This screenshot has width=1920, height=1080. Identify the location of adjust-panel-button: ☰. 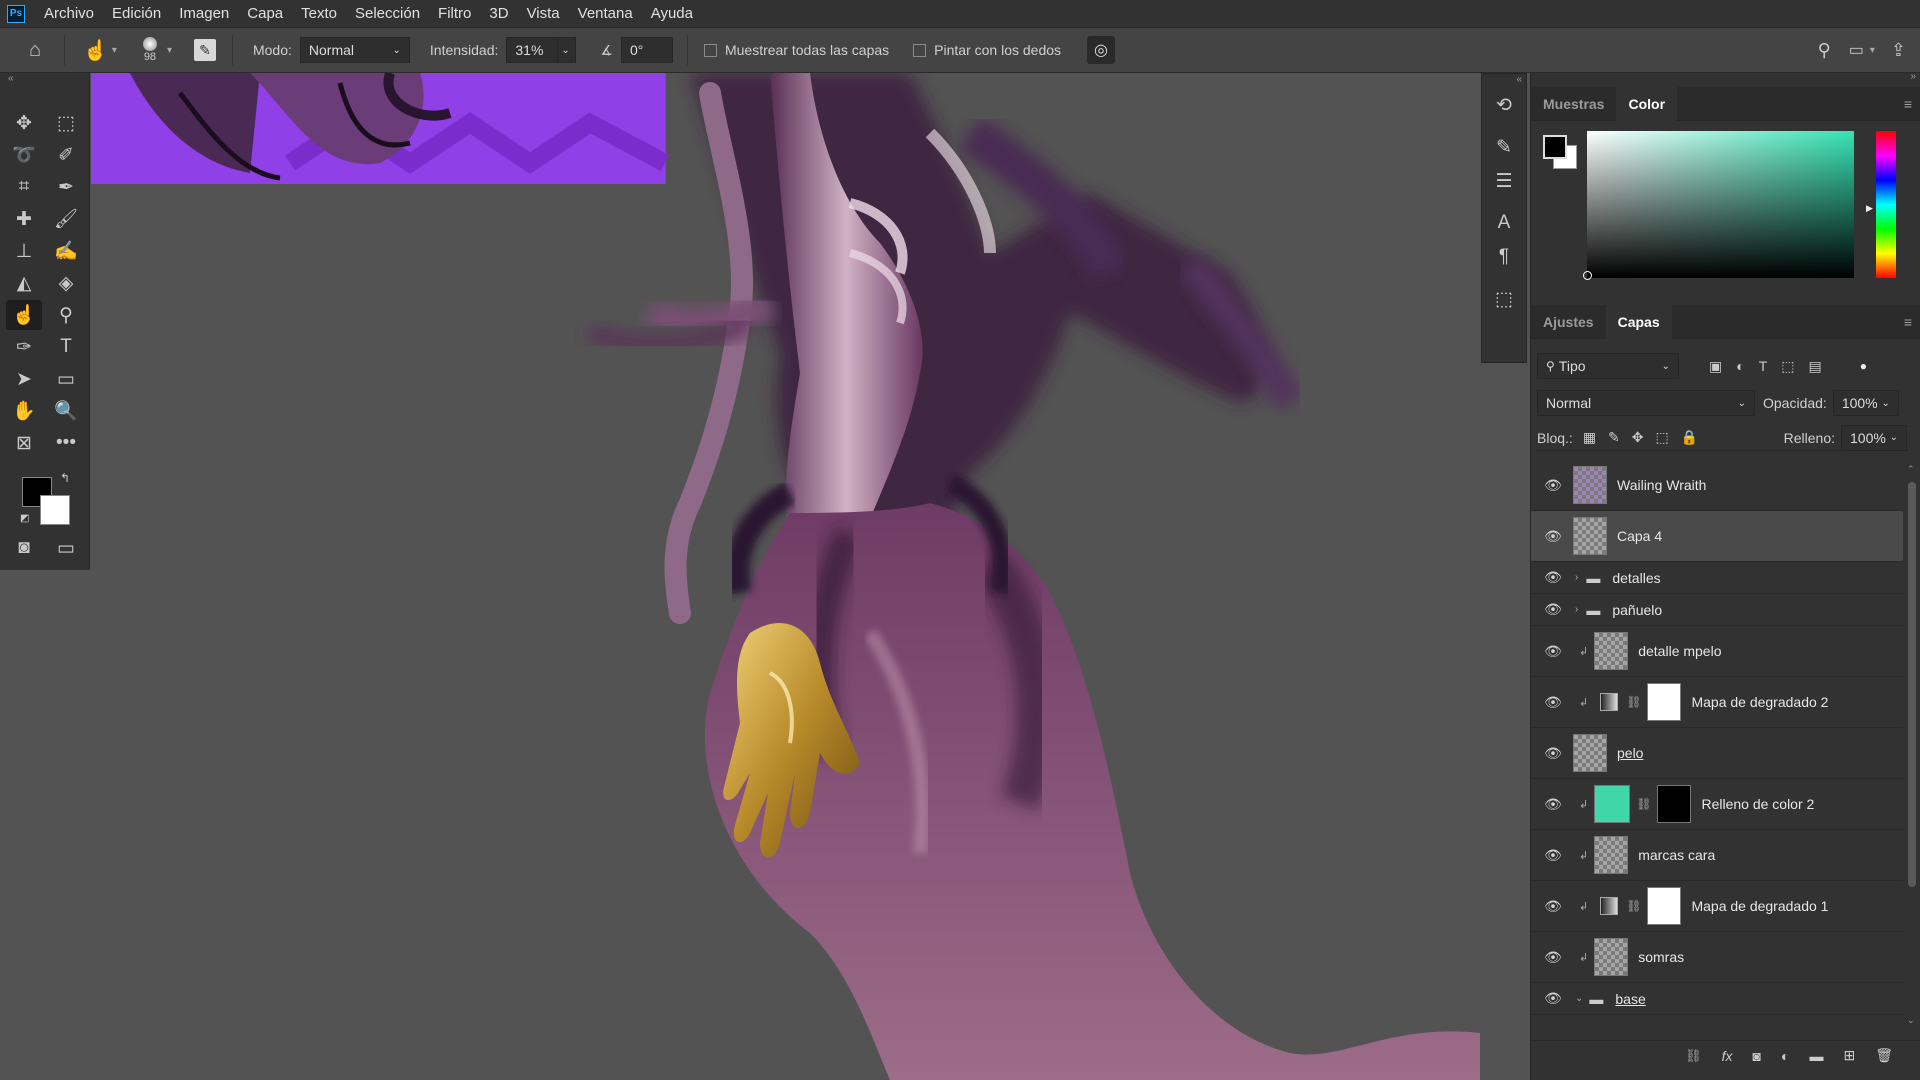
(1504, 181).